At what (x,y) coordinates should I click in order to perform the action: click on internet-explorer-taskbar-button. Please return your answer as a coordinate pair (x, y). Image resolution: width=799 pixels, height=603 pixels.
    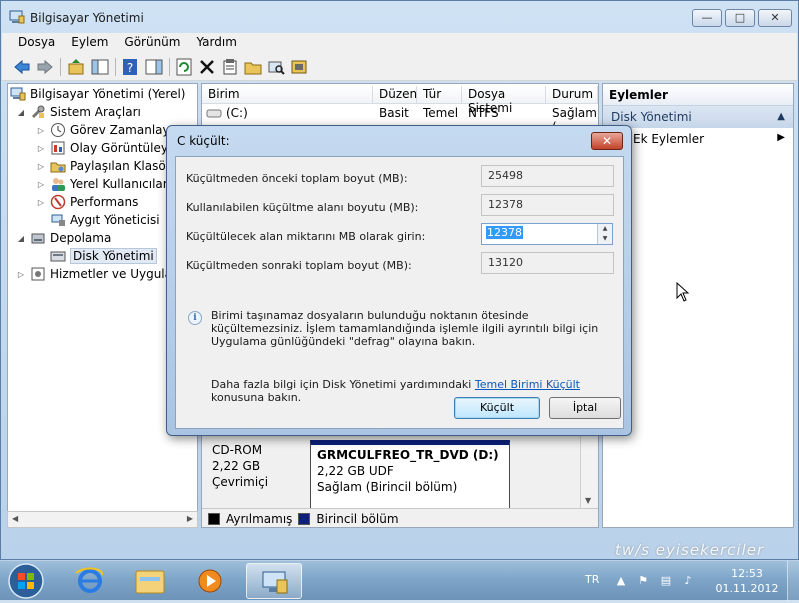
    Looking at the image, I should click on (90, 581).